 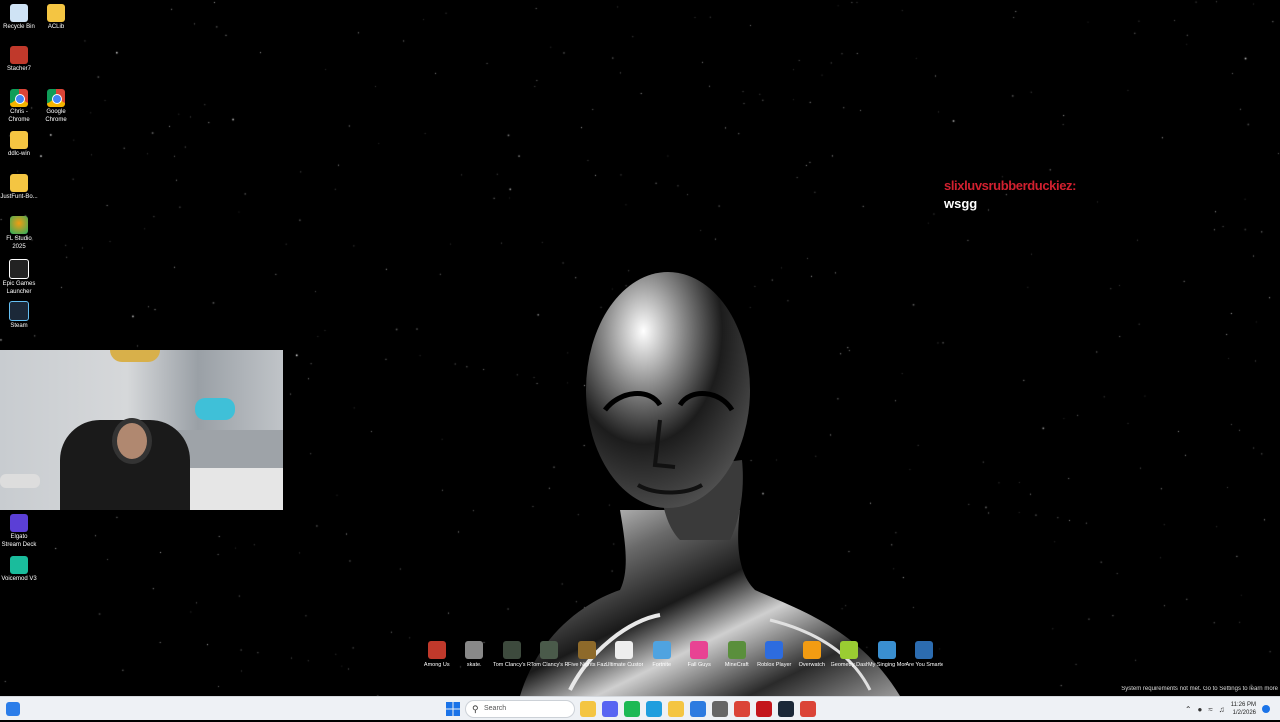 I want to click on voicemod-icon, so click(x=19, y=565).